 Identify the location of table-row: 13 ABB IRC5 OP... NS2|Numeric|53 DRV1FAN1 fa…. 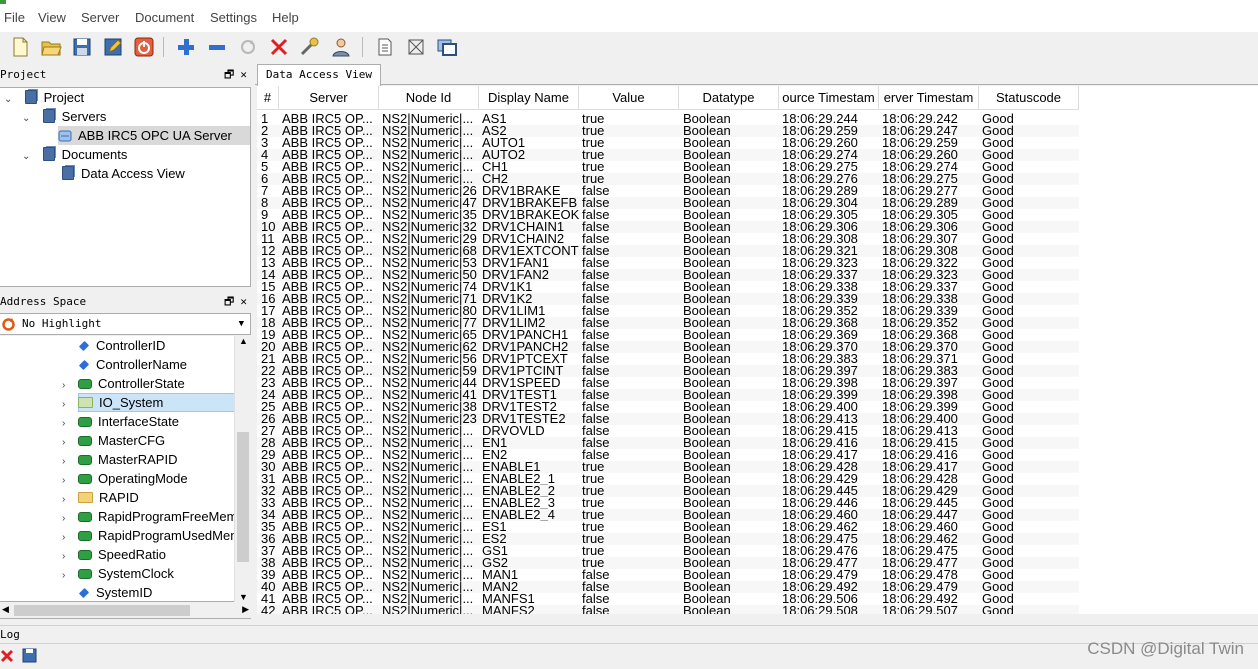
(668, 263).